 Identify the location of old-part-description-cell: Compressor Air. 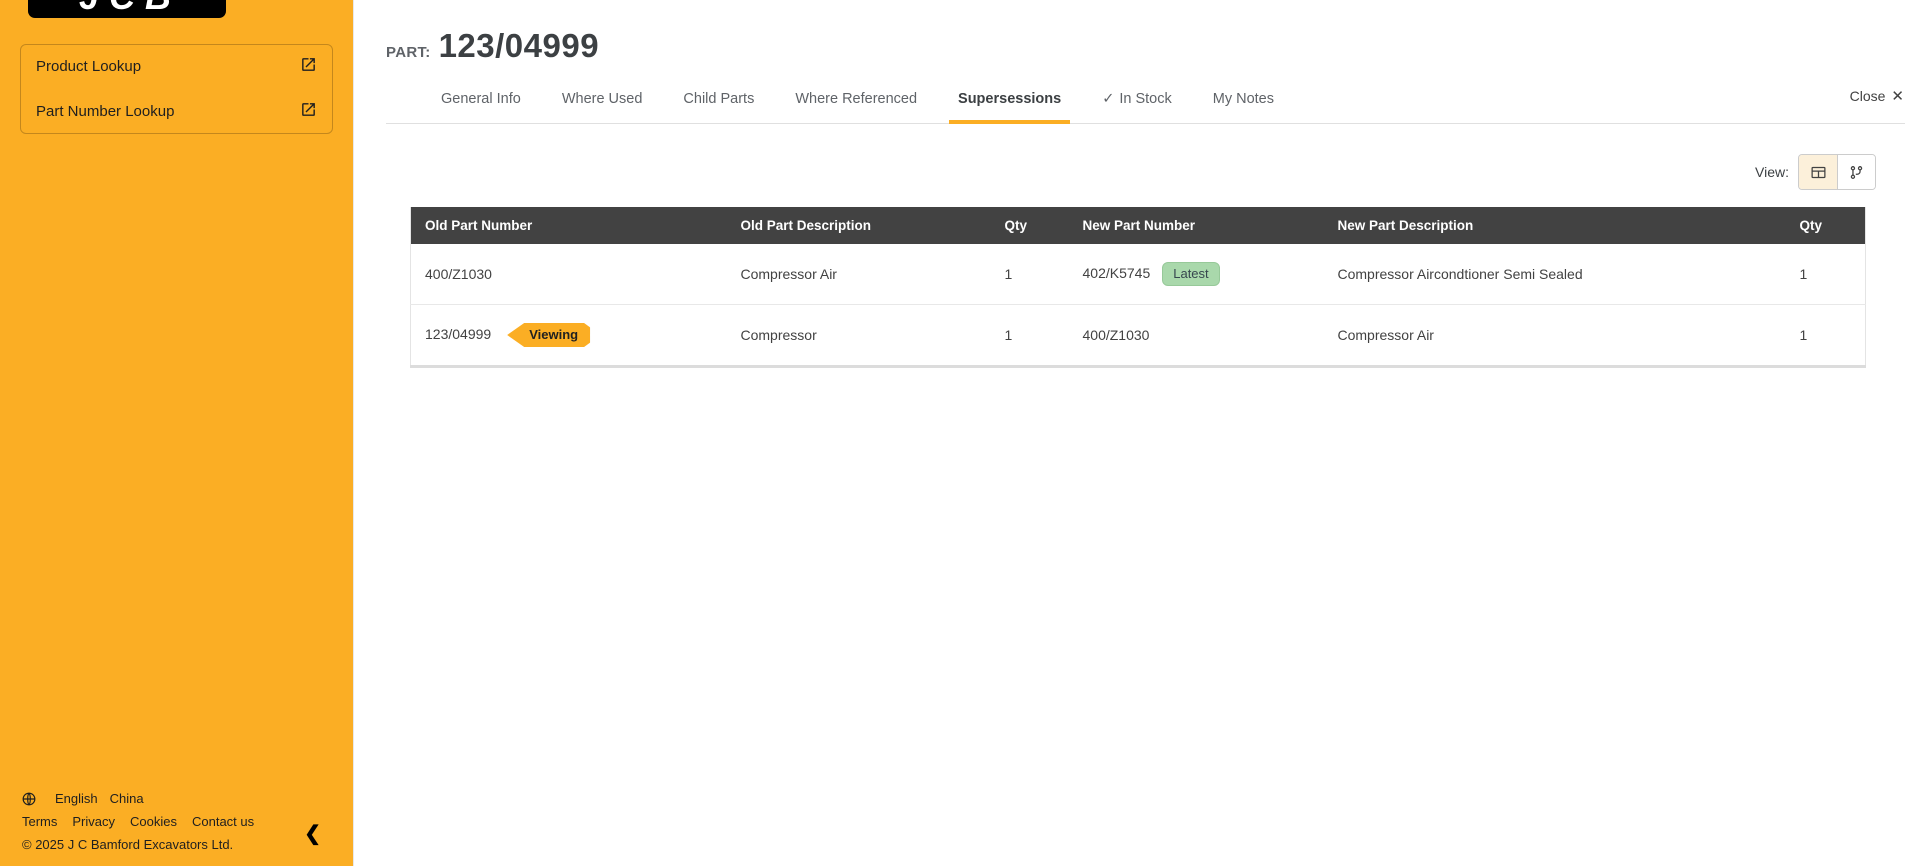
(858, 274).